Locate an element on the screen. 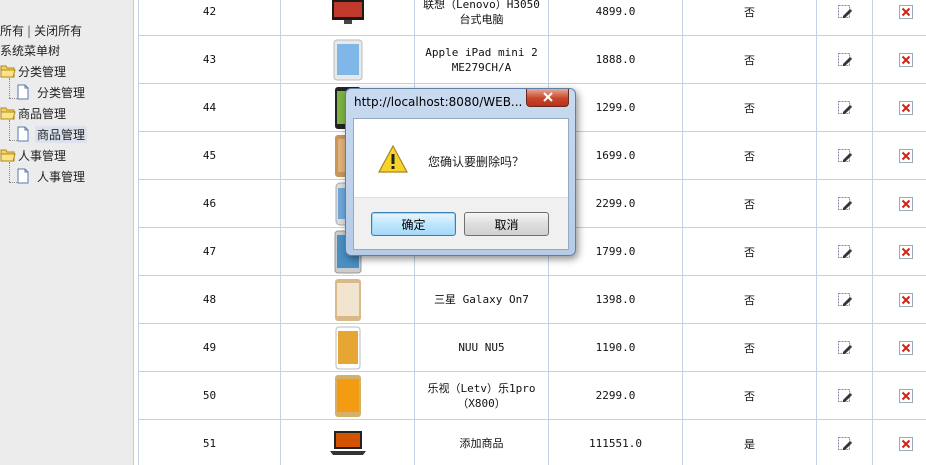 Image resolution: width=926 pixels, height=465 pixels. cell-price: 1190.0 is located at coordinates (615, 347).